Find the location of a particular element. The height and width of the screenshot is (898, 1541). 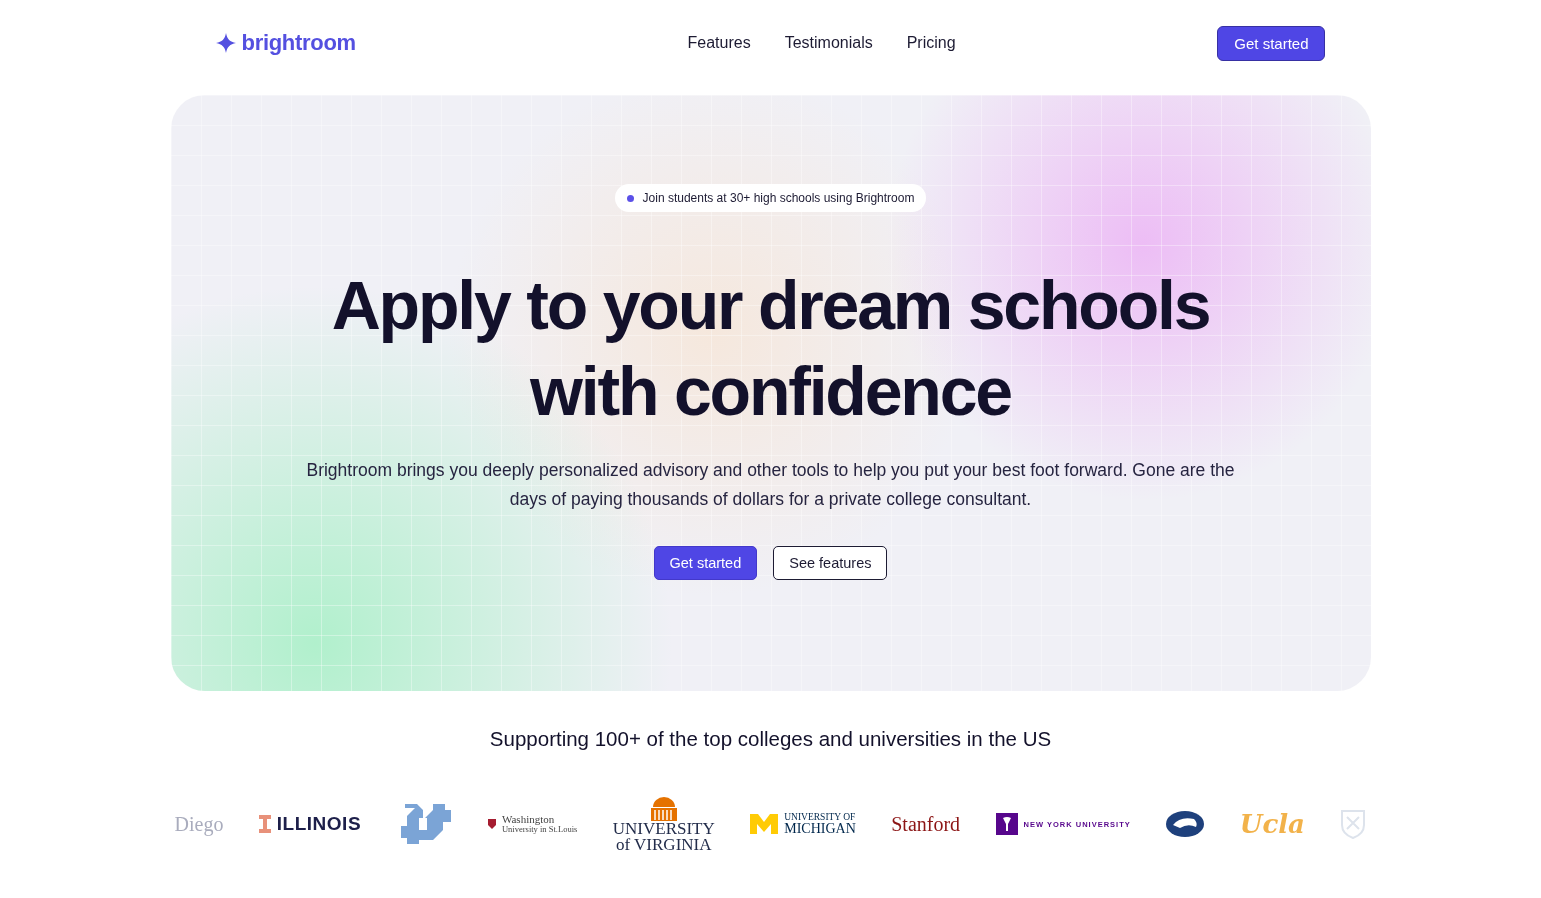

logo-text: ILLINOIS is located at coordinates (319, 824).